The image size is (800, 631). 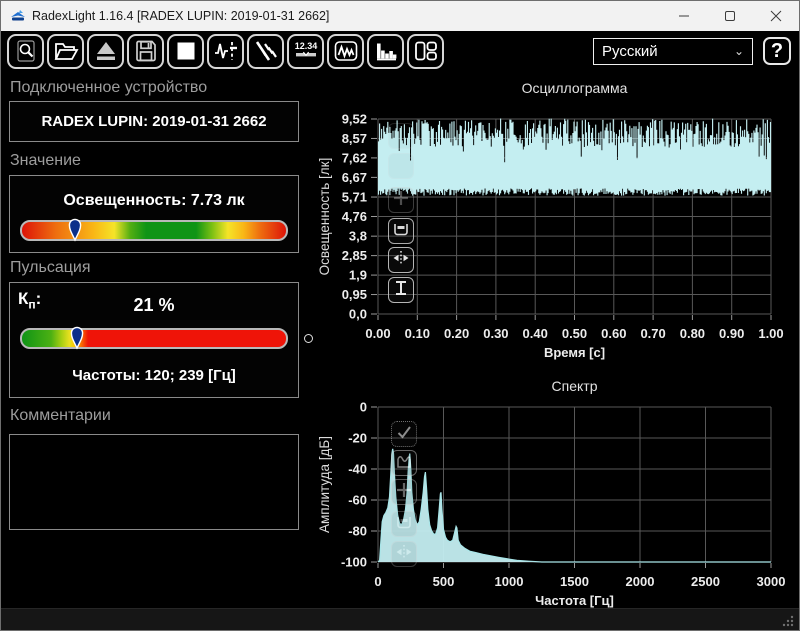 What do you see at coordinates (154, 230) in the screenshot?
I see `illuminance-scale-bar` at bounding box center [154, 230].